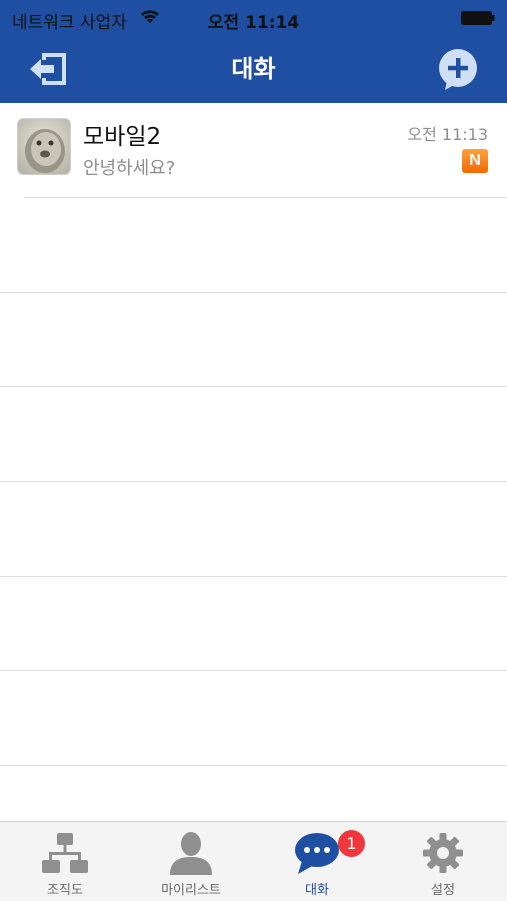  What do you see at coordinates (129, 168) in the screenshot?
I see `chat-preview: 안녕하세요?` at bounding box center [129, 168].